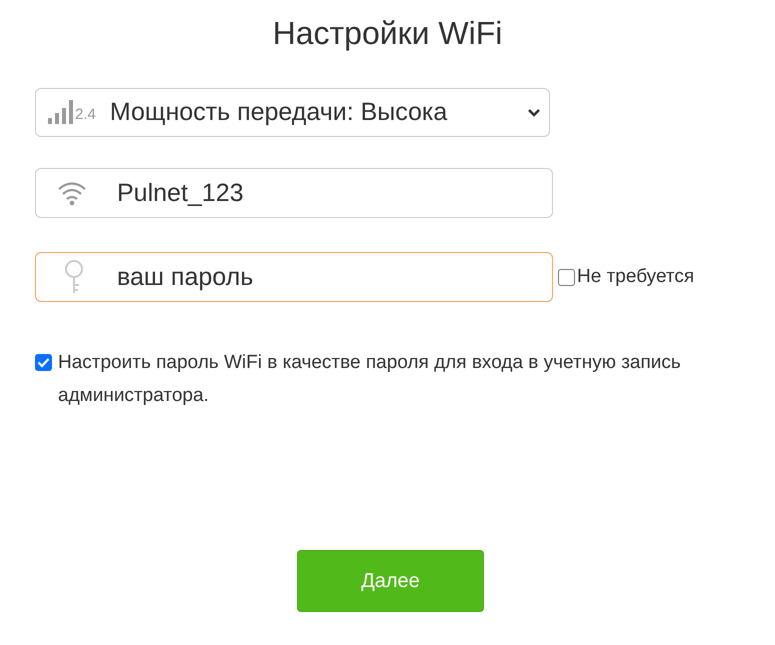 This screenshot has width=775, height=645. What do you see at coordinates (370, 379) in the screenshot?
I see `checkbox-label: Настроить пароль WiFi в качестве пароля для входа в учетную запись администратора.` at bounding box center [370, 379].